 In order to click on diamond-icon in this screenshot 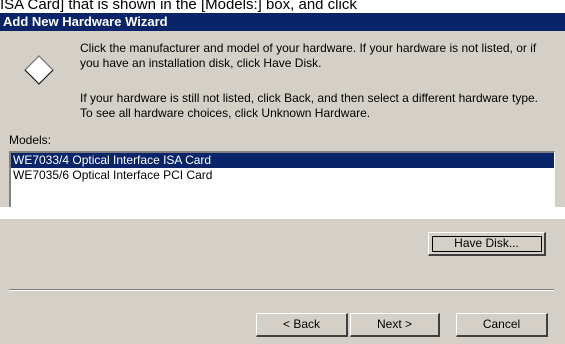, I will do `click(39, 70)`.